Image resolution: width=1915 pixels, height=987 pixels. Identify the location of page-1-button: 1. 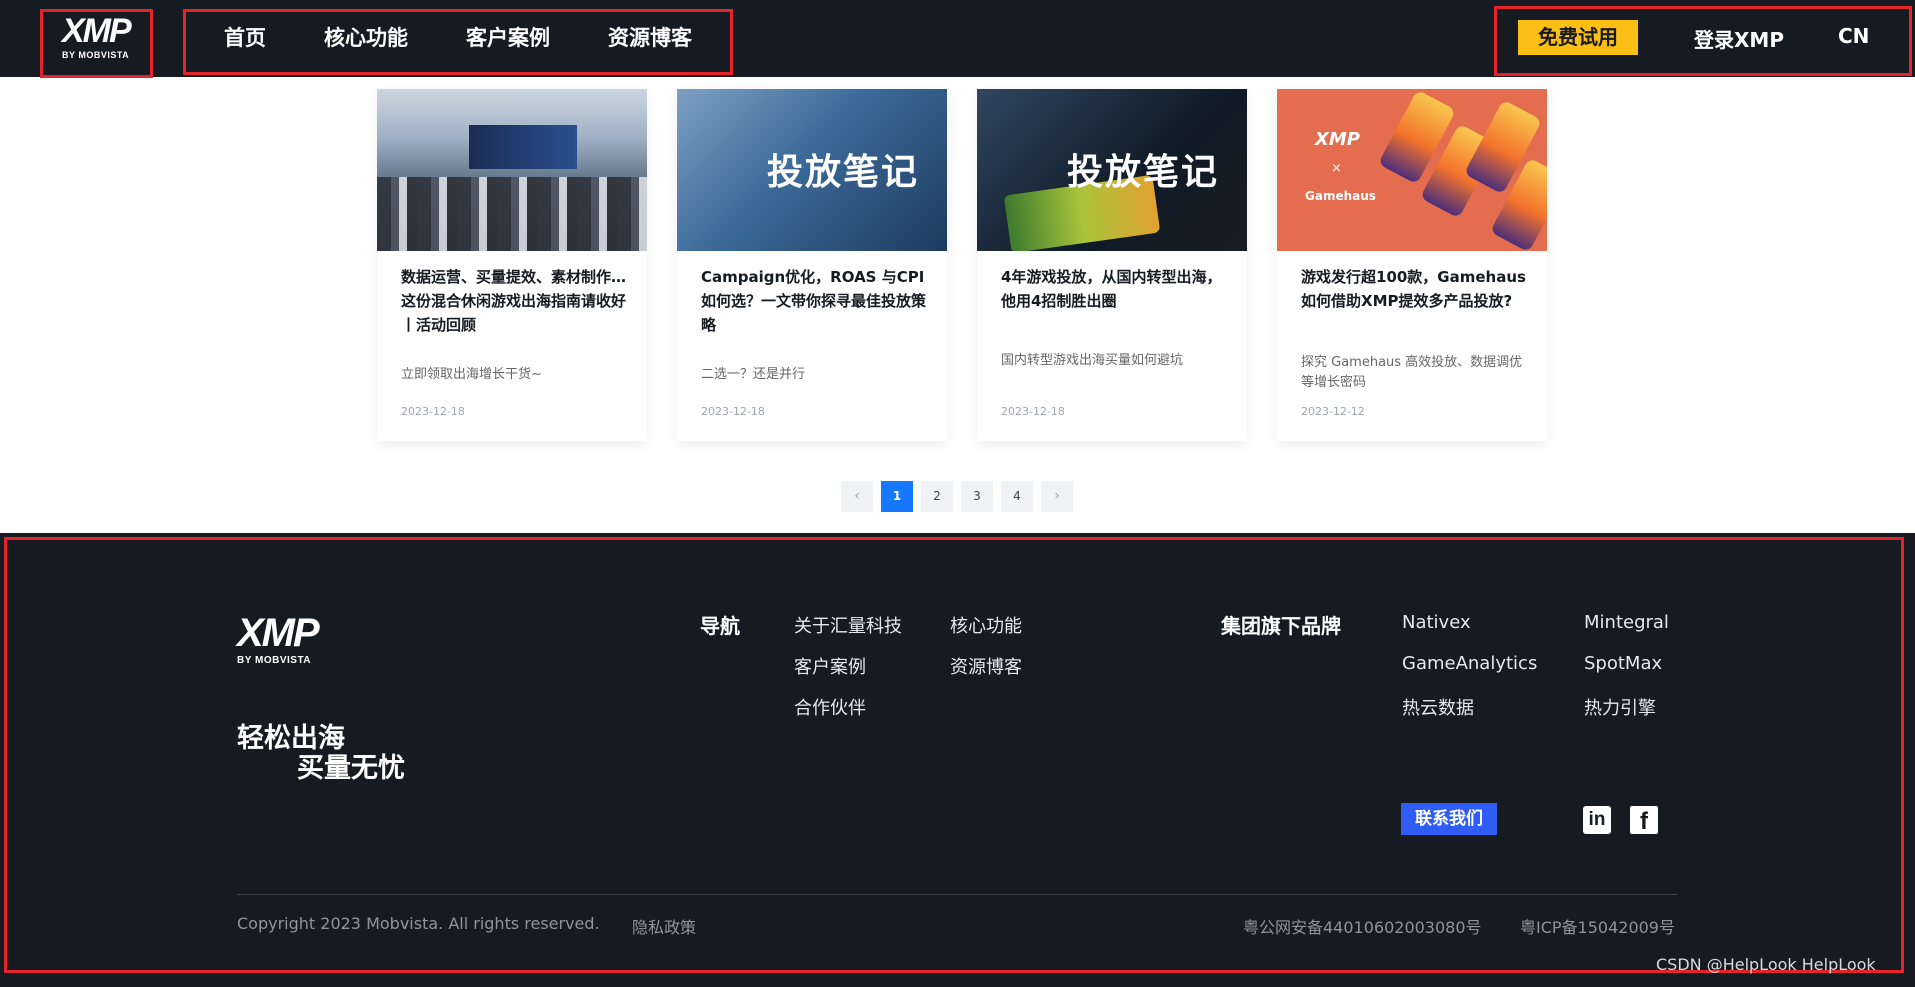
(897, 496).